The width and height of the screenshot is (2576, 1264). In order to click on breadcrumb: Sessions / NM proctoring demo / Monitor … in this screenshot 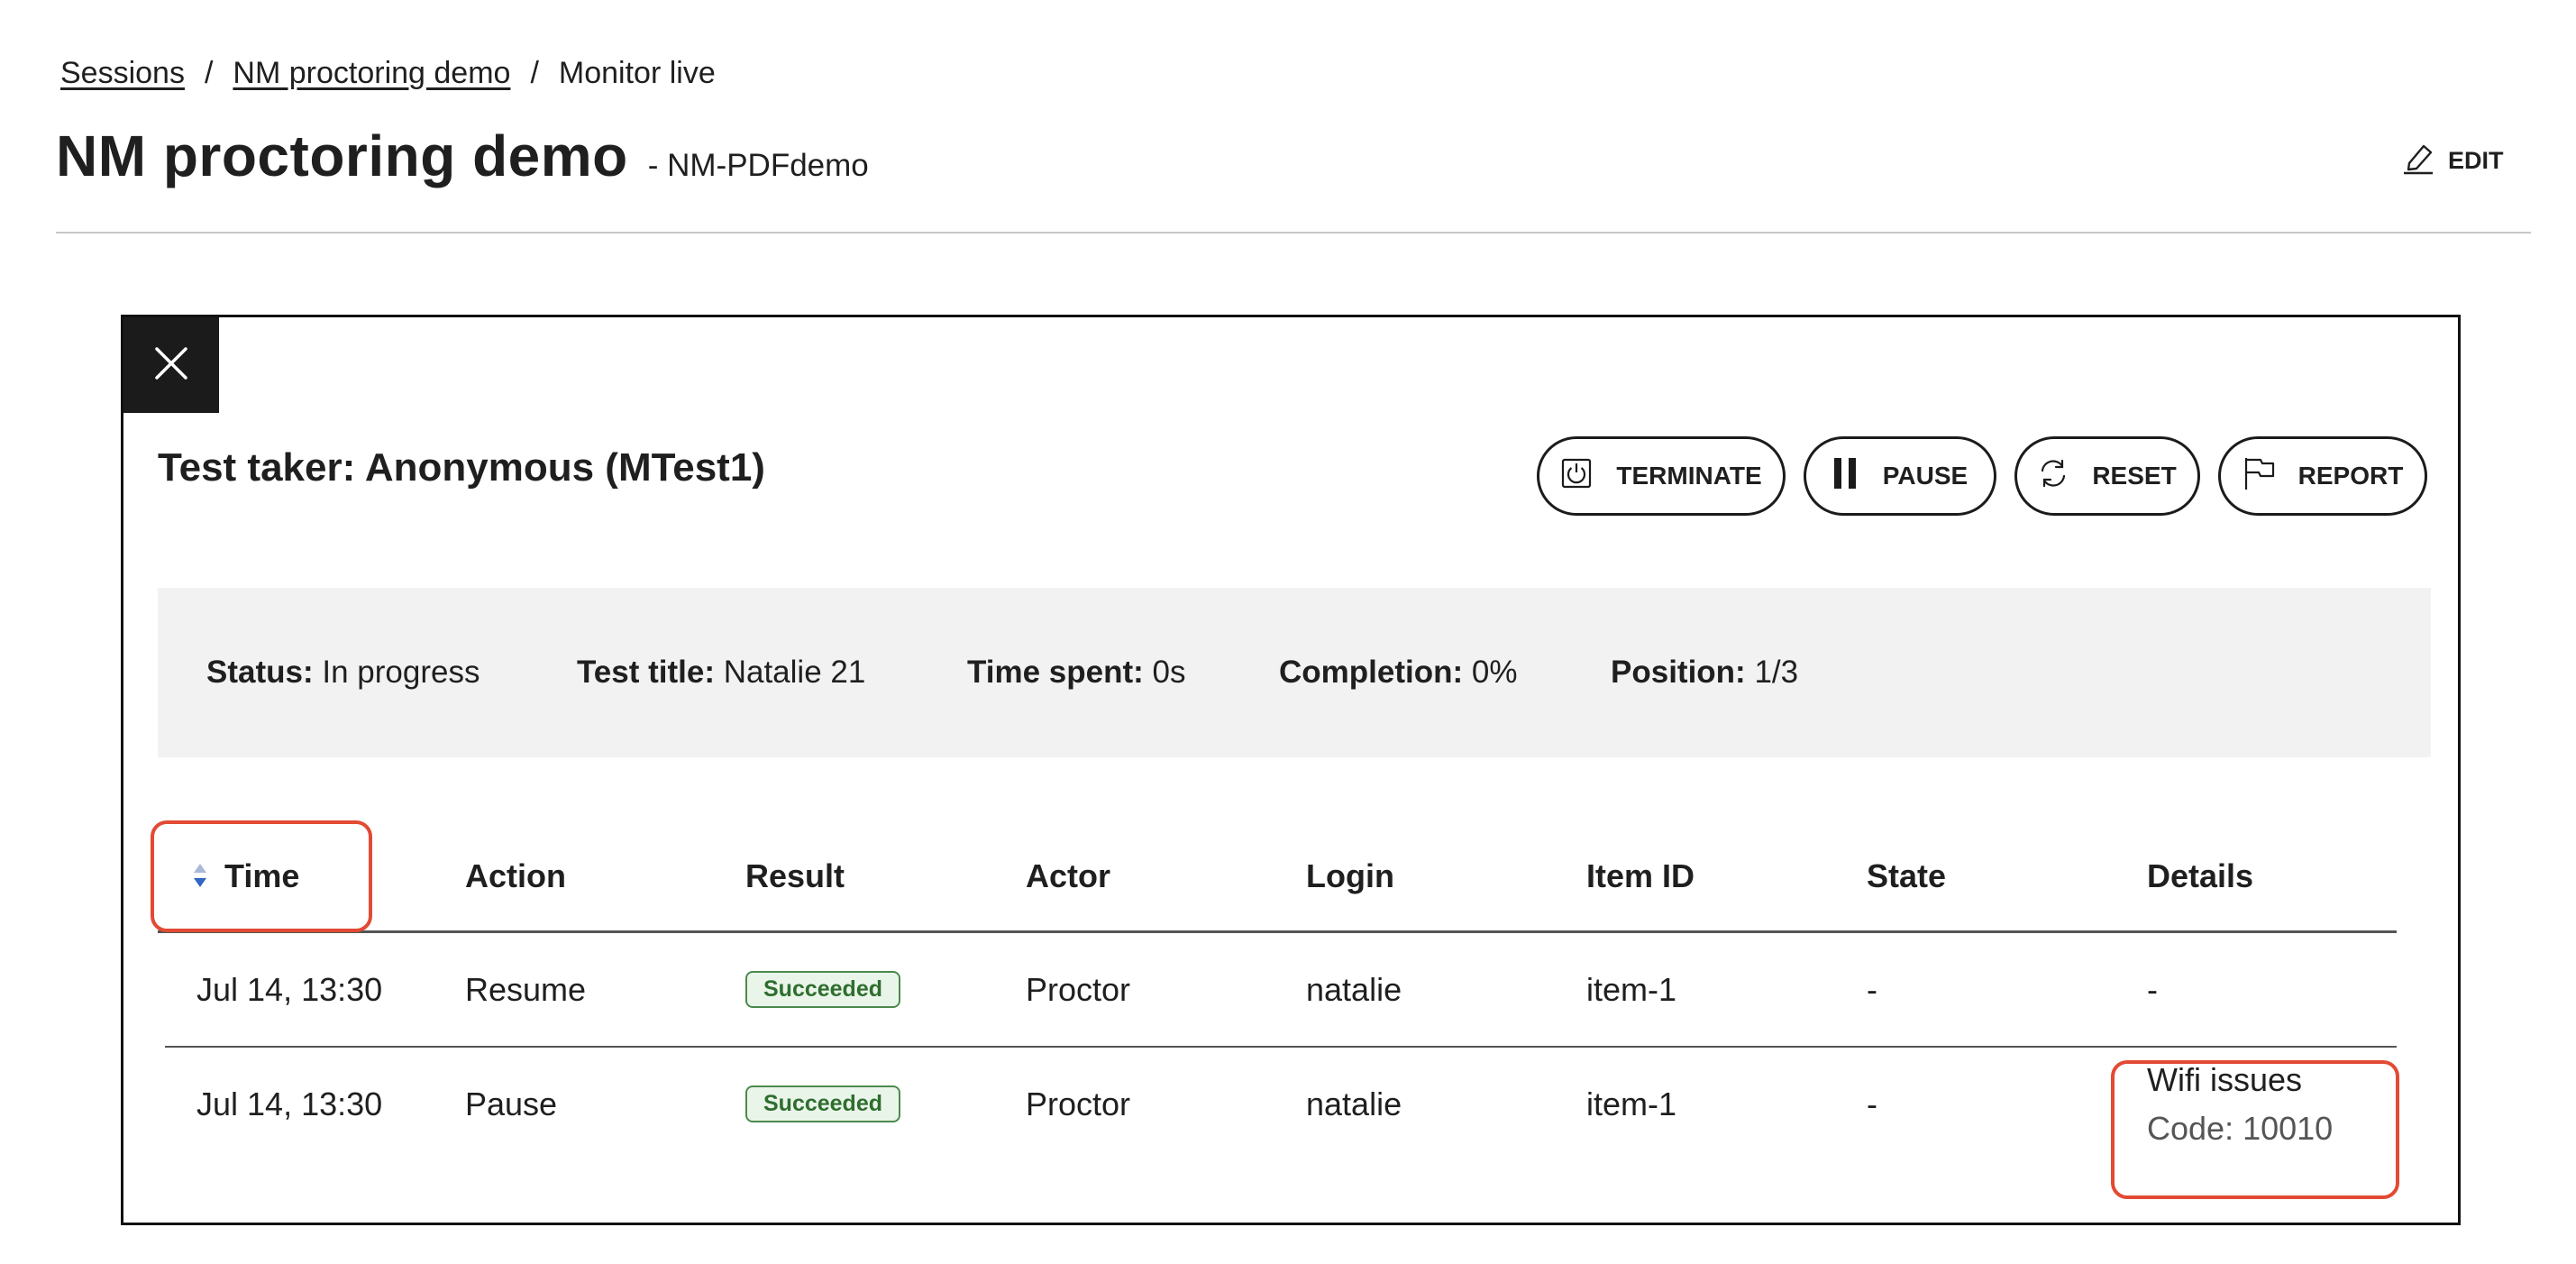, I will do `click(388, 73)`.